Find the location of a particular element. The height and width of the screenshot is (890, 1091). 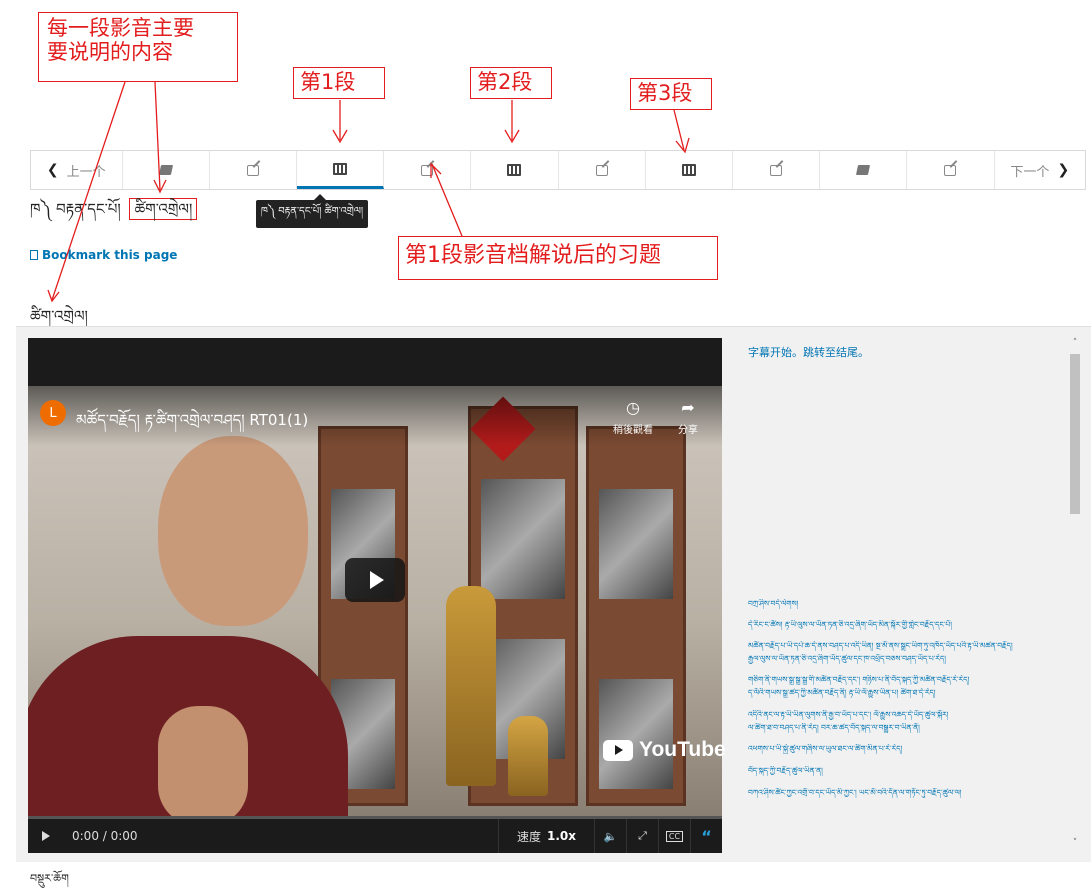

video-controls: 0:00 / 0:00 速度 1.0x 🔈 ⤢ CC “ is located at coordinates (375, 836).